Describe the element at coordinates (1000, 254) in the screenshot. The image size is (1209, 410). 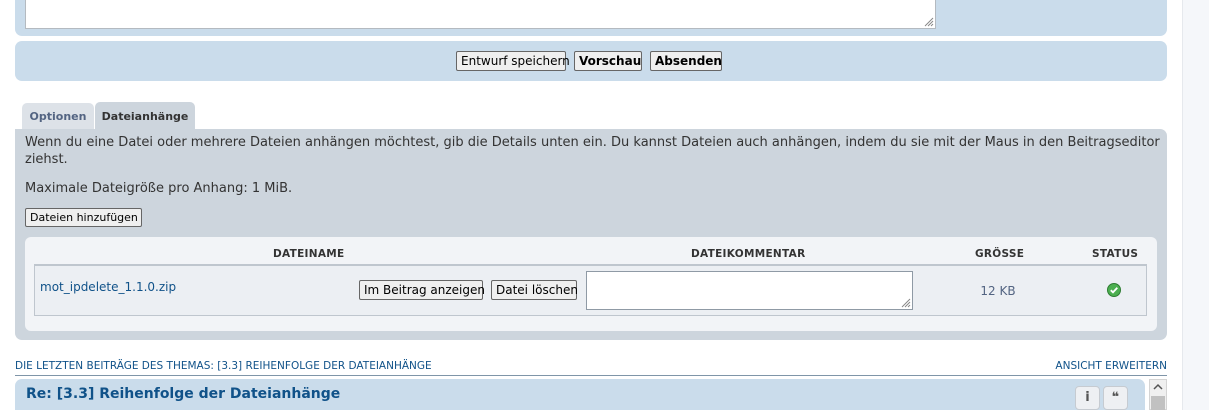
I see `column-size: GRÖSSE` at that location.